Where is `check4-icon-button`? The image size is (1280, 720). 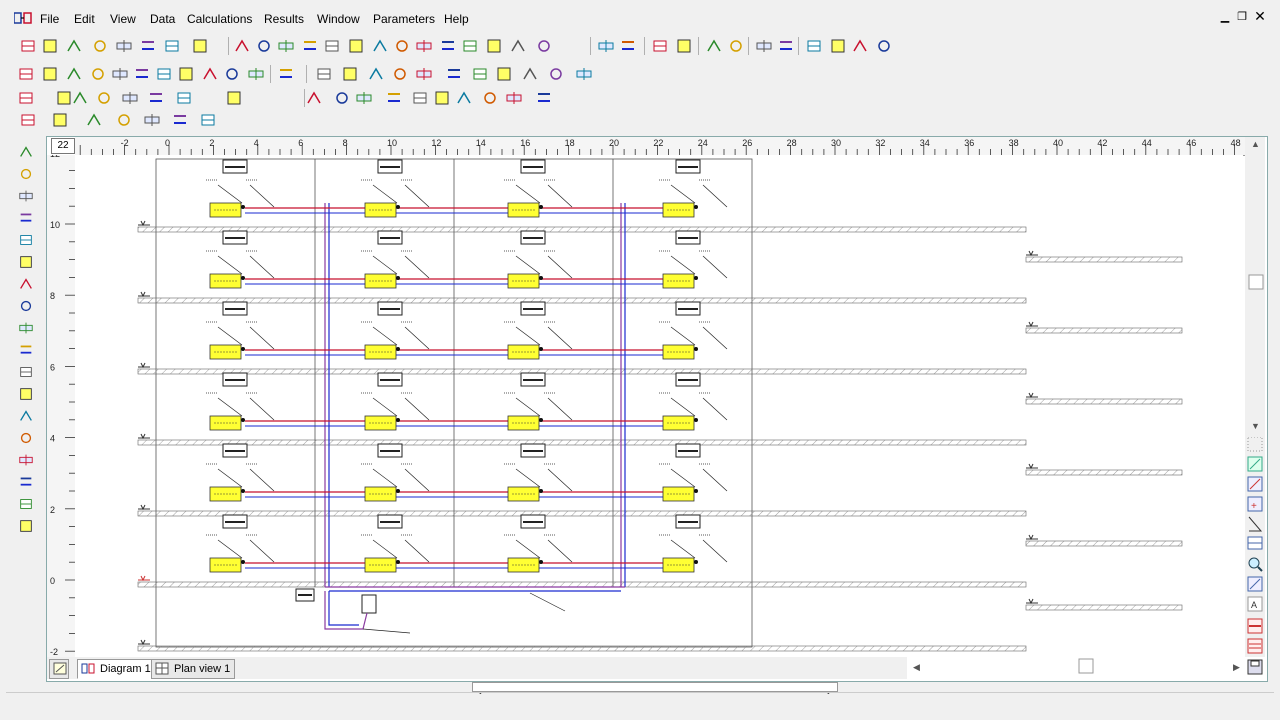
check4-icon-button is located at coordinates (130, 98).